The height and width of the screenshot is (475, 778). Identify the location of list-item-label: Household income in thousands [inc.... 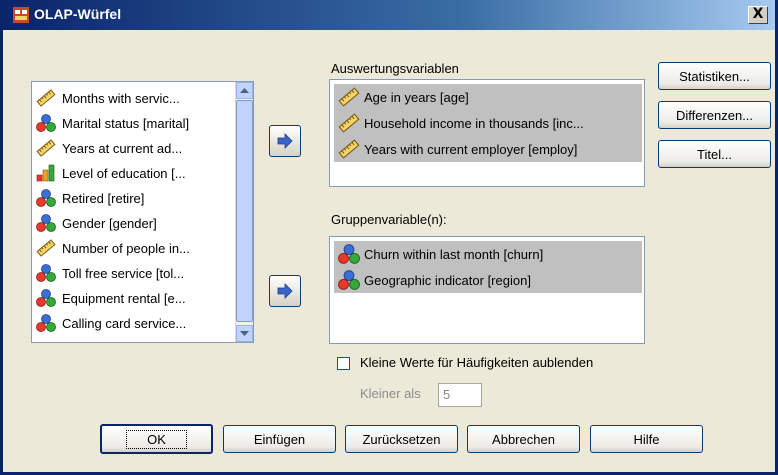
(474, 123).